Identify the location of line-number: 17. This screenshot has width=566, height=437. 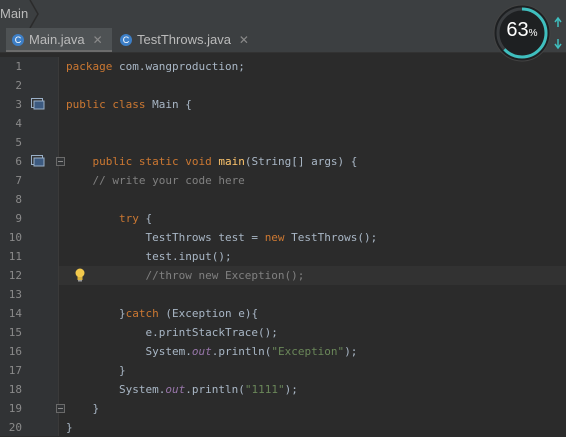
(15, 370).